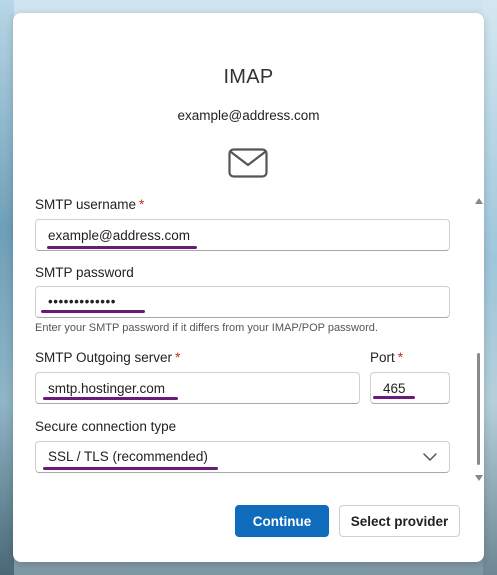 This screenshot has width=497, height=575. I want to click on smtp-password-label: SMTP password, so click(84, 272).